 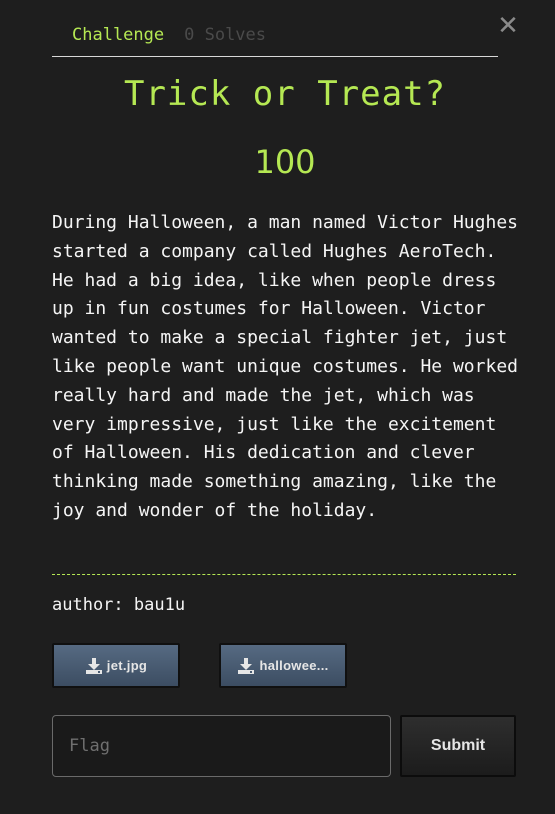 What do you see at coordinates (285, 94) in the screenshot?
I see `challenge-title: Trick or Treat?` at bounding box center [285, 94].